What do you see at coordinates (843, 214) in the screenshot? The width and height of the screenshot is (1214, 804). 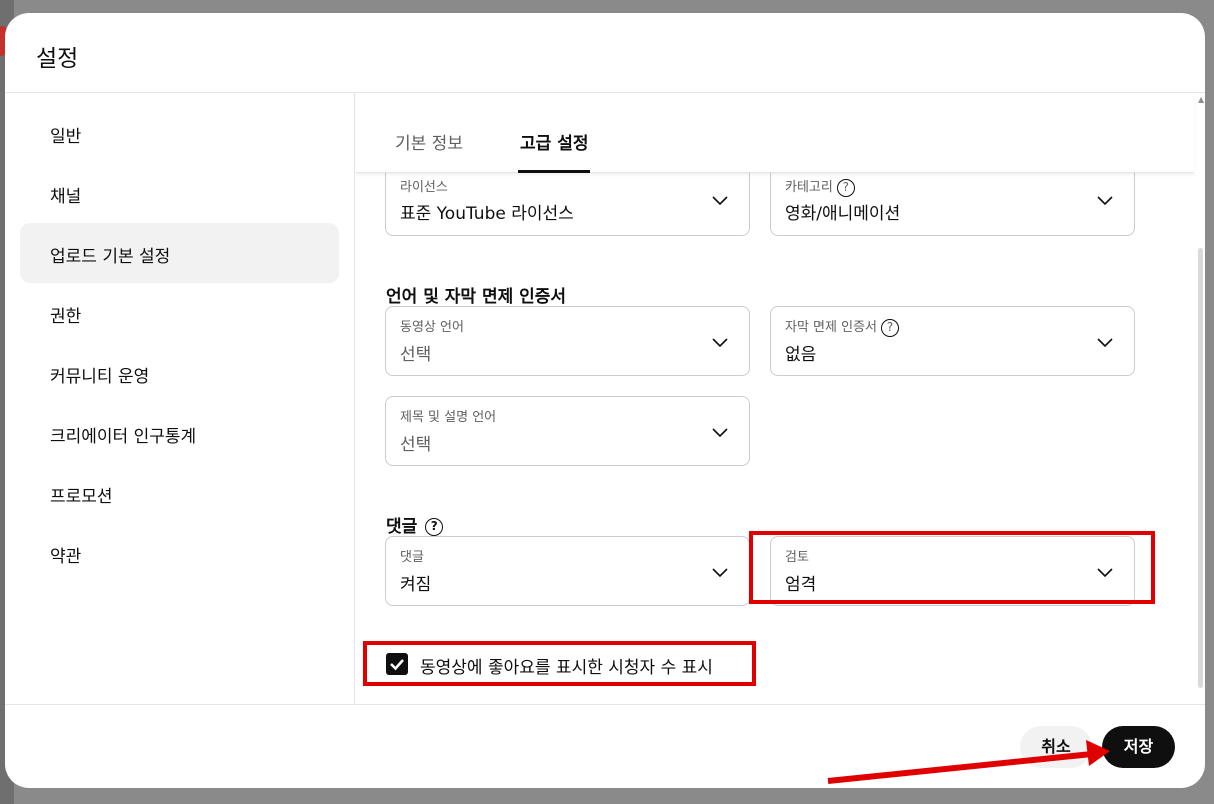 I see `category-value: 영화/애니메이션` at bounding box center [843, 214].